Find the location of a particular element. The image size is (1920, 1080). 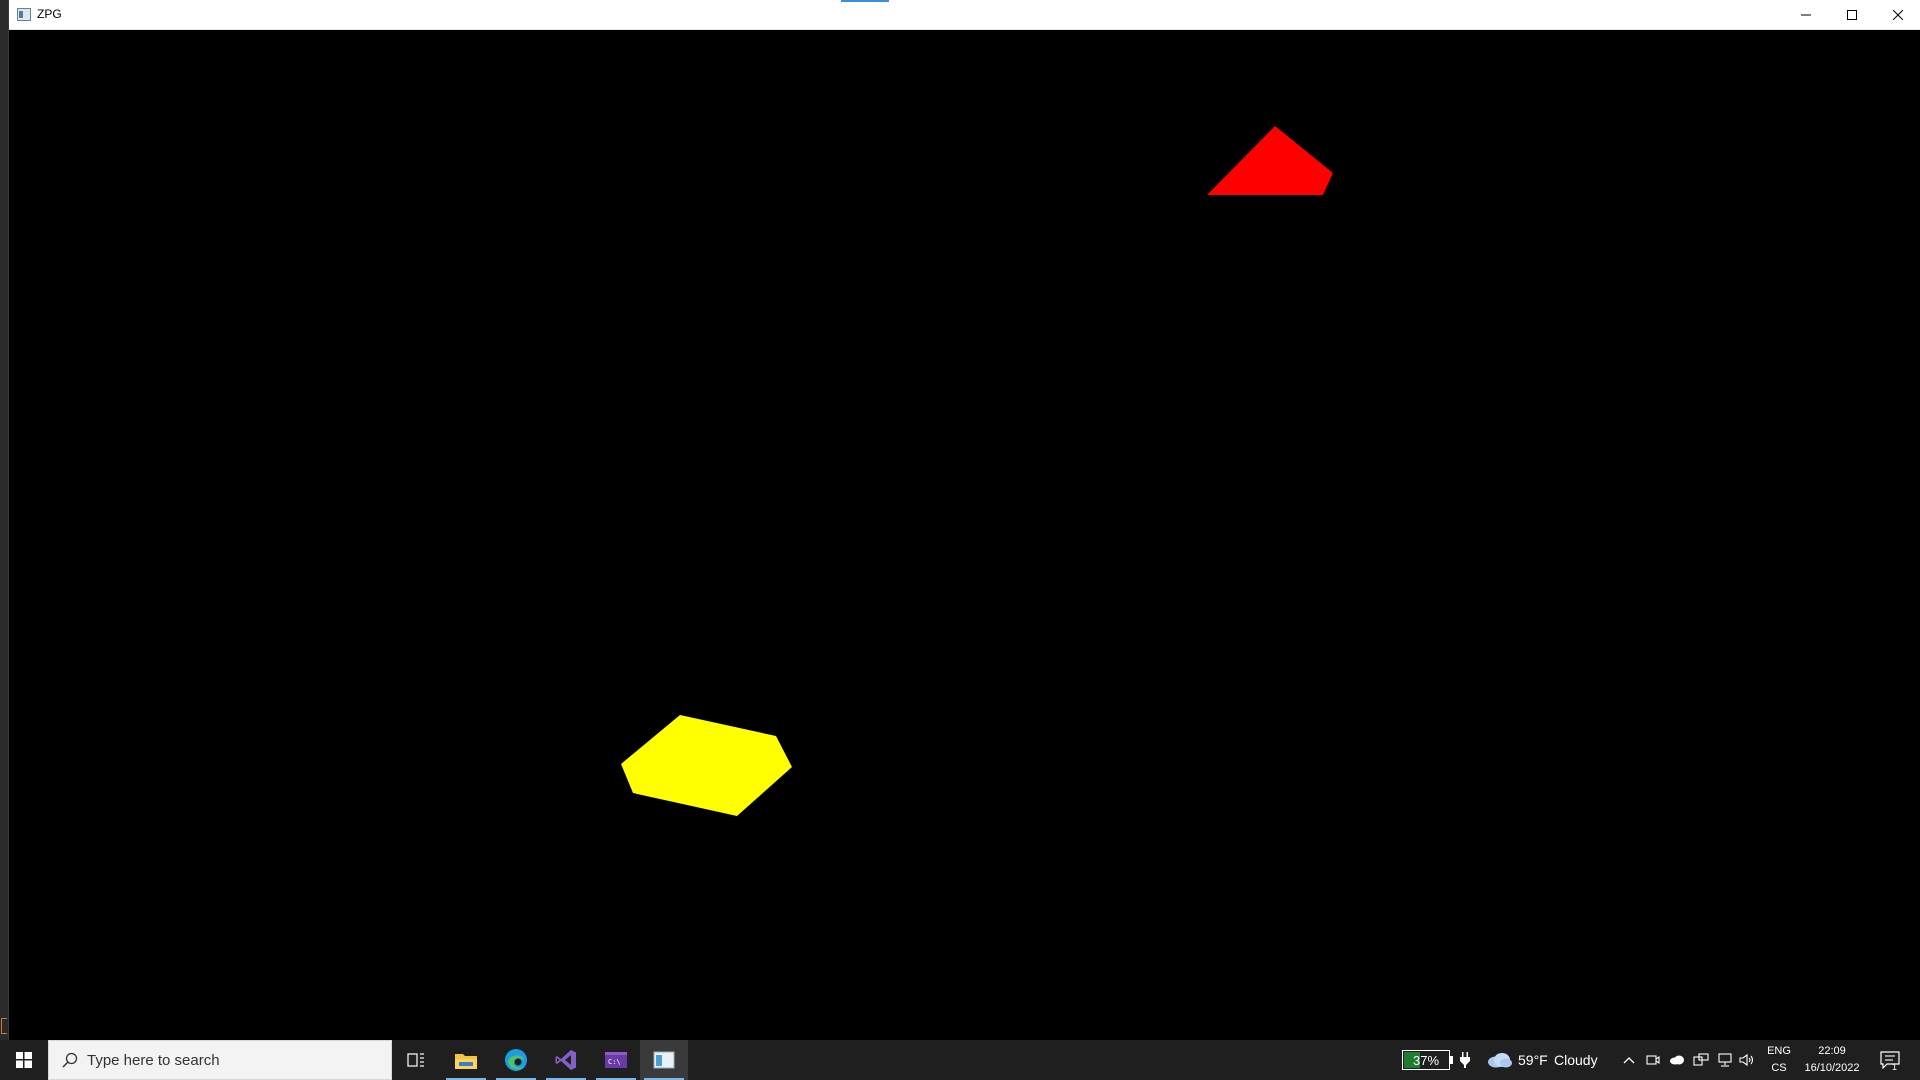

edge-button is located at coordinates (516, 1060).